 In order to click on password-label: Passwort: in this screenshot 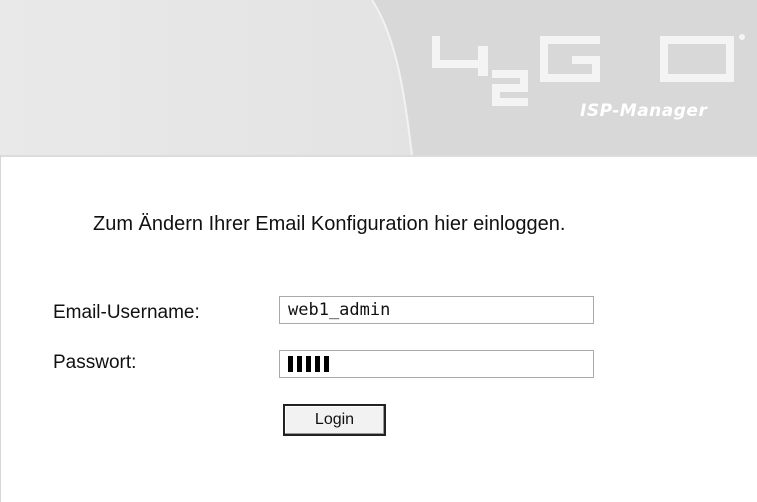, I will do `click(95, 362)`.